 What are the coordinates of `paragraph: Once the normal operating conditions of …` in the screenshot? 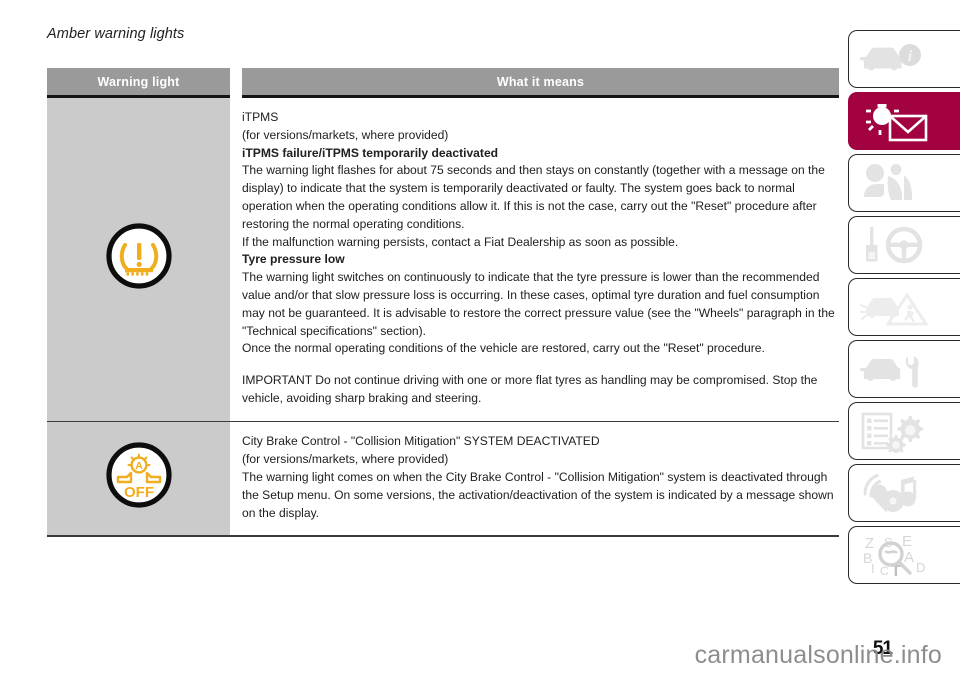 It's located at (503, 348).